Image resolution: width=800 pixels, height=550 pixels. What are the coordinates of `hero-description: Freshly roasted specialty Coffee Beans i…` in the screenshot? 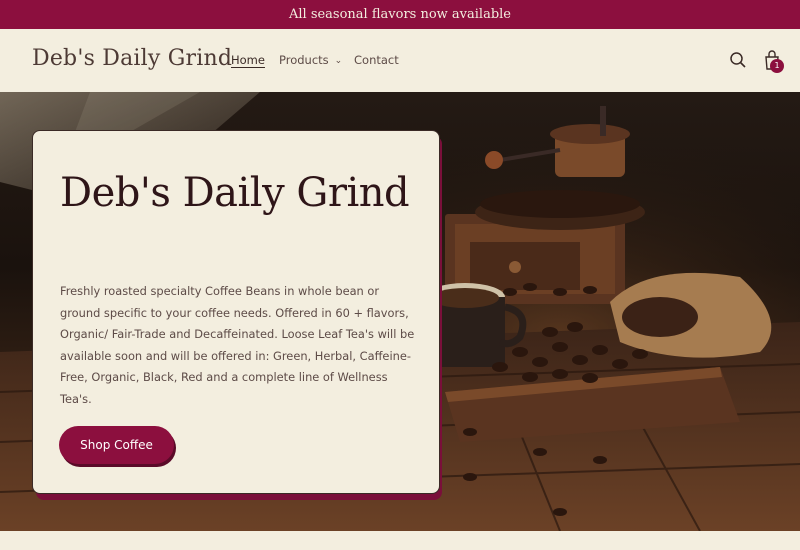 It's located at (237, 345).